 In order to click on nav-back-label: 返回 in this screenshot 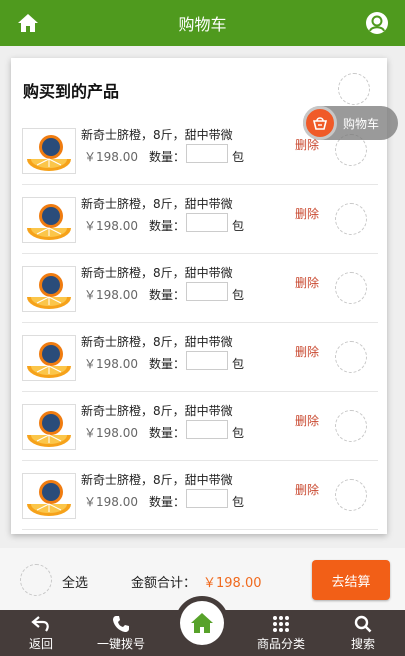, I will do `click(40, 644)`.